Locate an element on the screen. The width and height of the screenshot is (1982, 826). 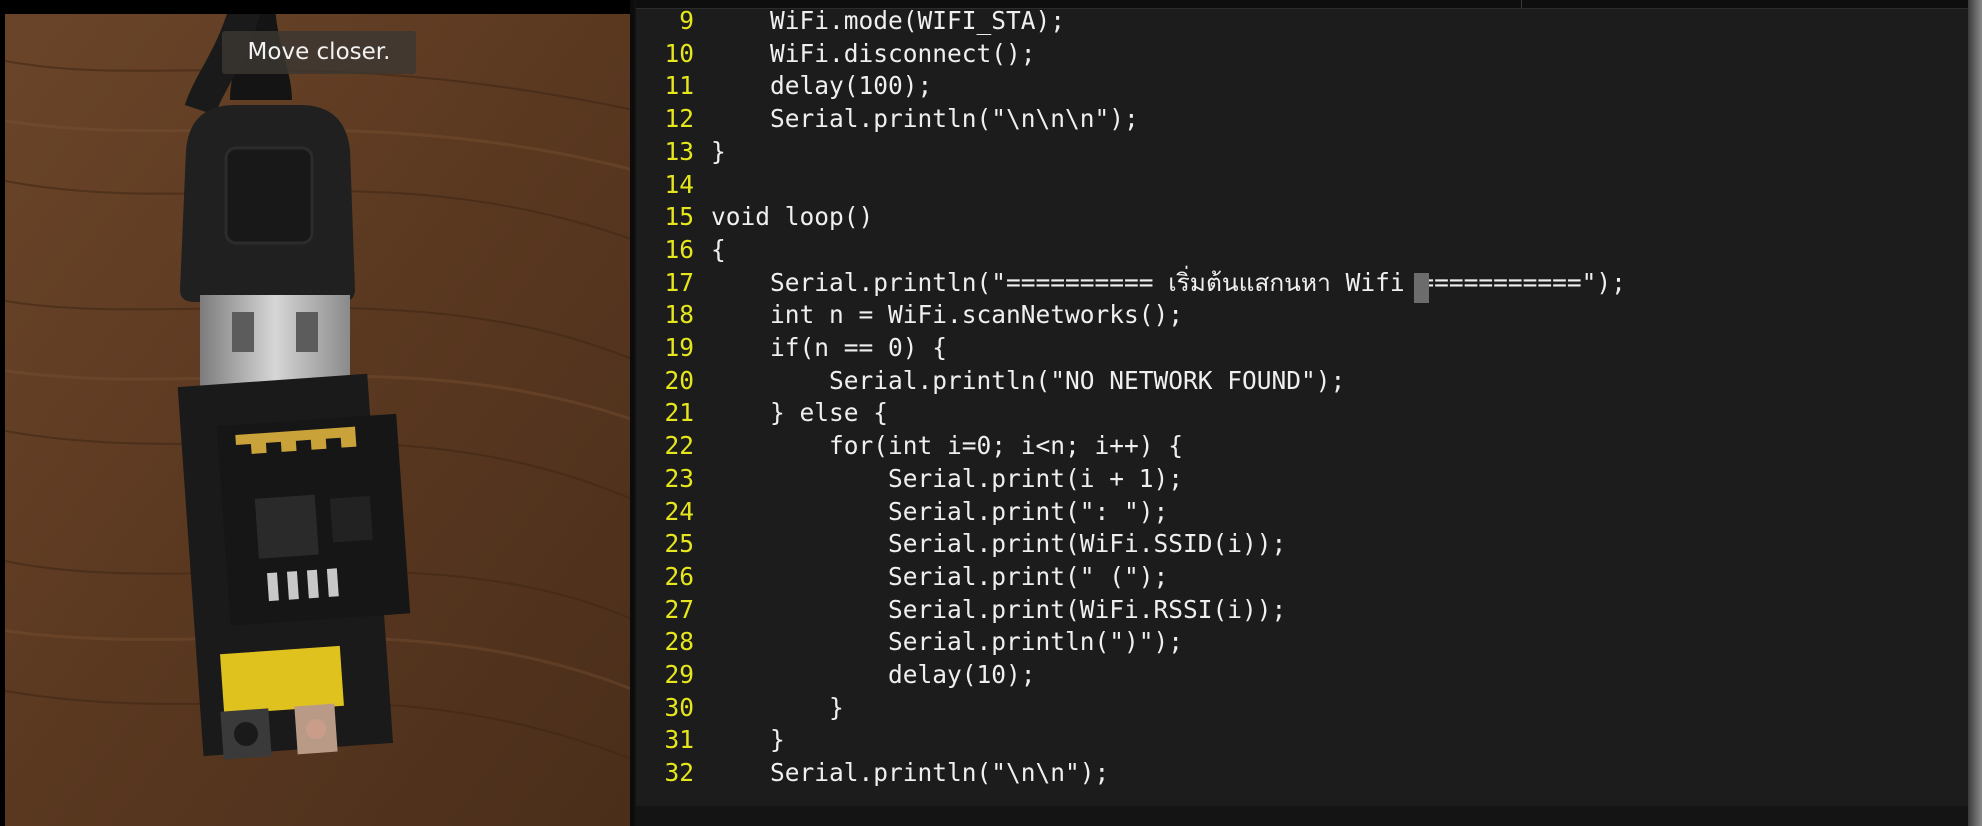
code-text: WiFi.mode(WIFI_STA); is located at coordinates (888, 20).